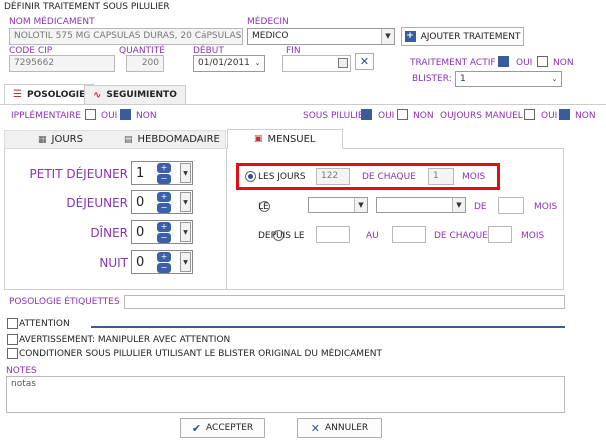  I want to click on manuel-non-label: NON, so click(585, 116).